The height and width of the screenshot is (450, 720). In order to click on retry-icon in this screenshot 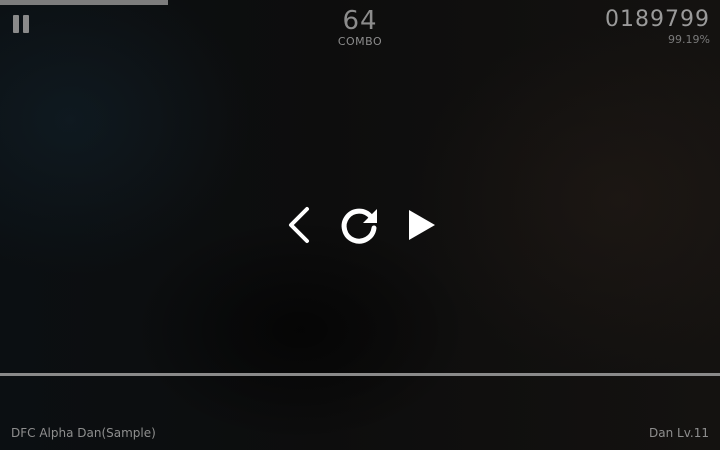, I will do `click(359, 226)`.